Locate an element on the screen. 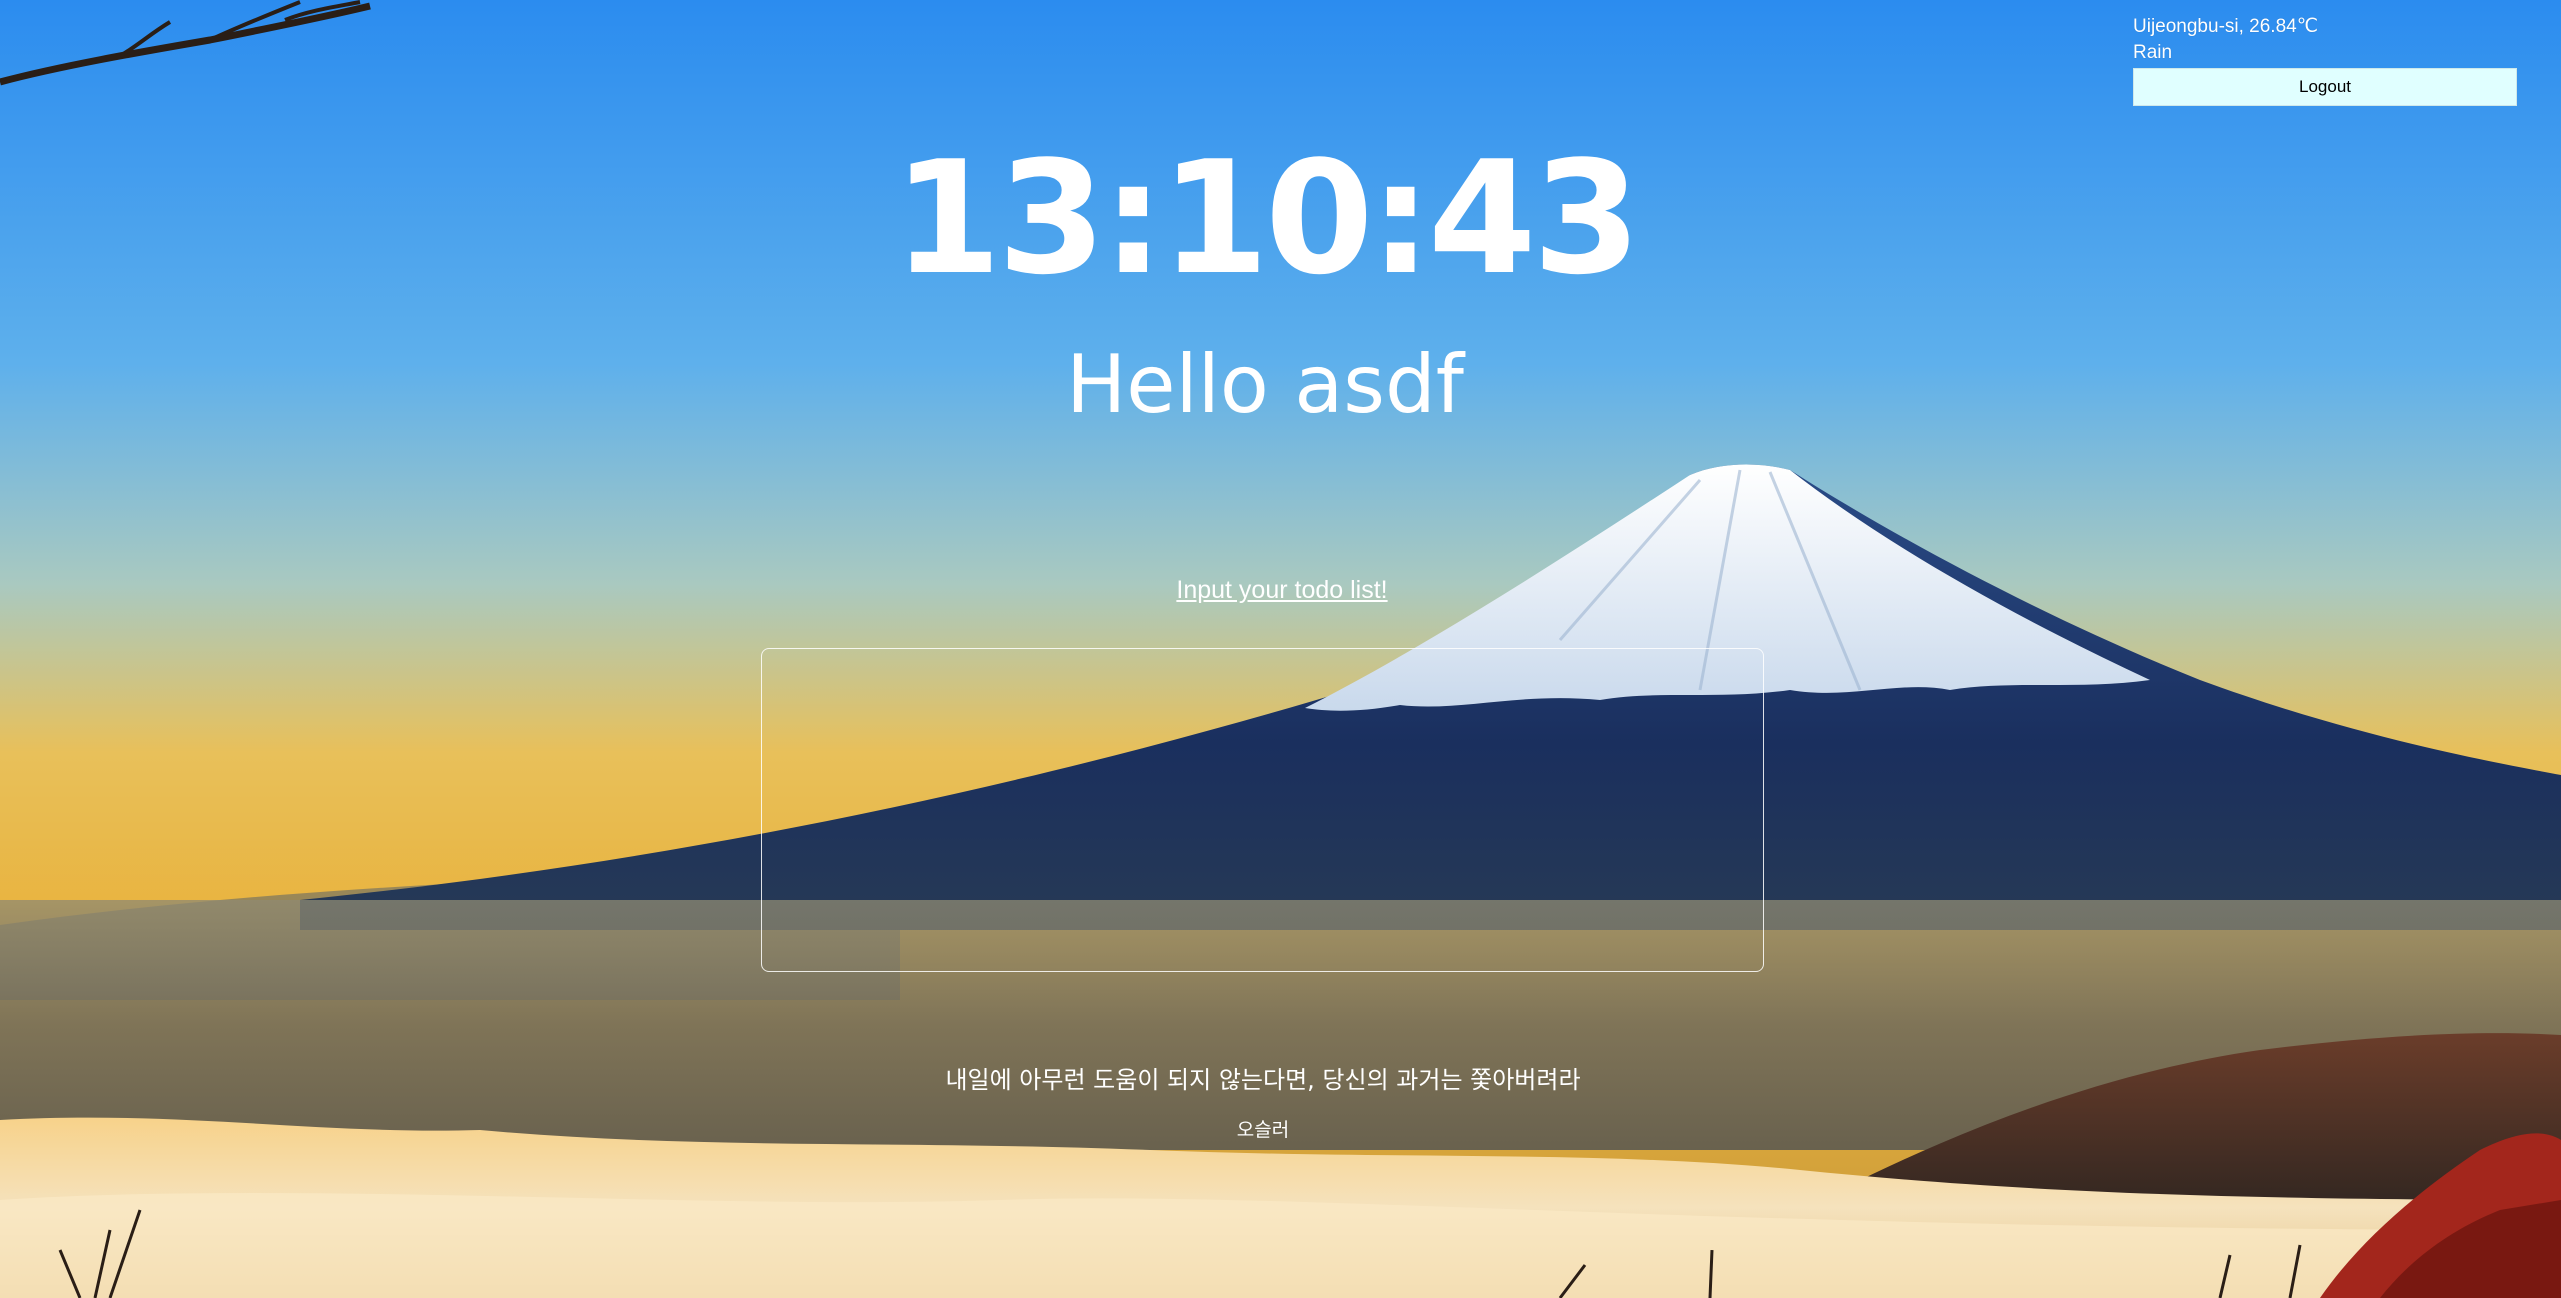 This screenshot has height=1298, width=2561. todo-input-link: Input your todo list! is located at coordinates (1281, 590).